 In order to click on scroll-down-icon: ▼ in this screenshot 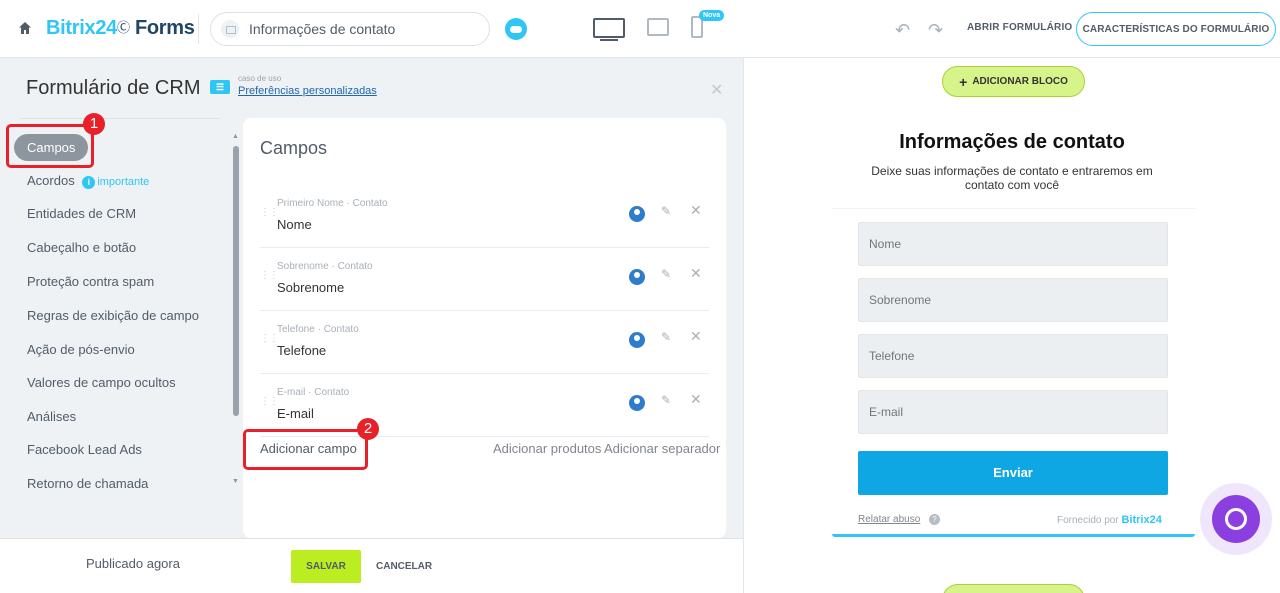, I will do `click(235, 481)`.